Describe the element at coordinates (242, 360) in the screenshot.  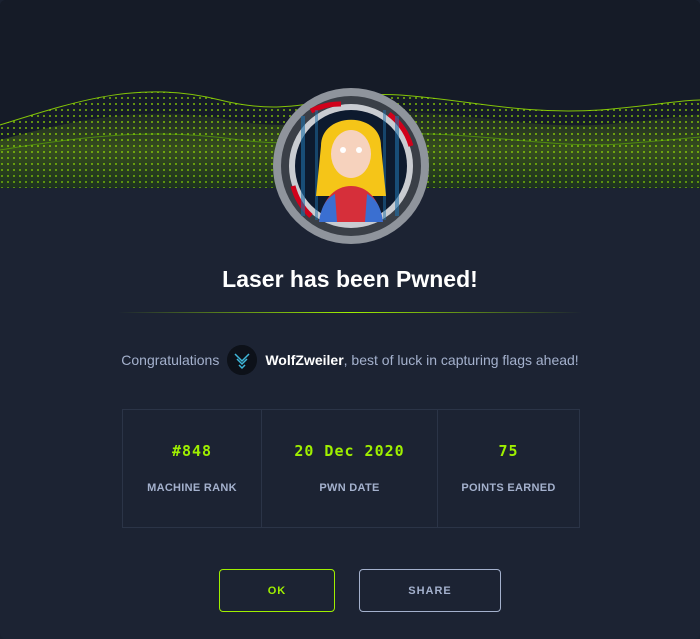
I see `user-avatar-icon` at that location.